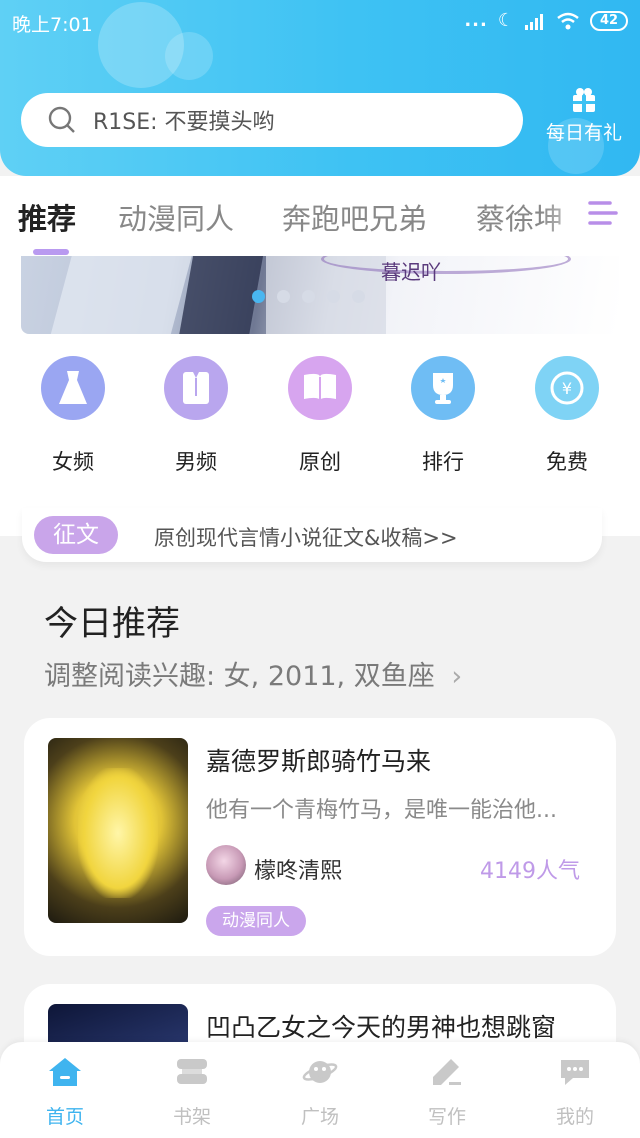 Image resolution: width=640 pixels, height=1138 pixels. Describe the element at coordinates (192, 1091) in the screenshot. I see `nav-bookshelf: 书架` at that location.